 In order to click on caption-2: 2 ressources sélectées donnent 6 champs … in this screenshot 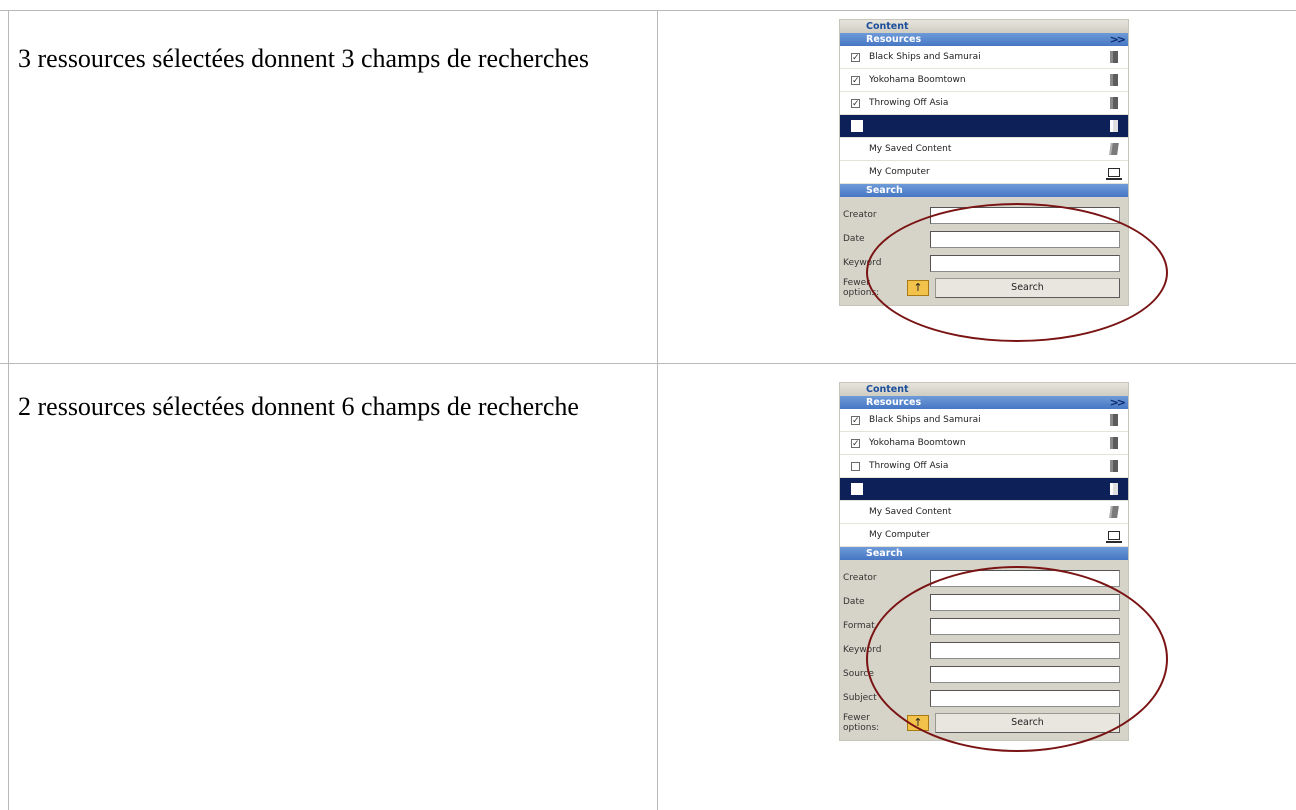, I will do `click(298, 406)`.